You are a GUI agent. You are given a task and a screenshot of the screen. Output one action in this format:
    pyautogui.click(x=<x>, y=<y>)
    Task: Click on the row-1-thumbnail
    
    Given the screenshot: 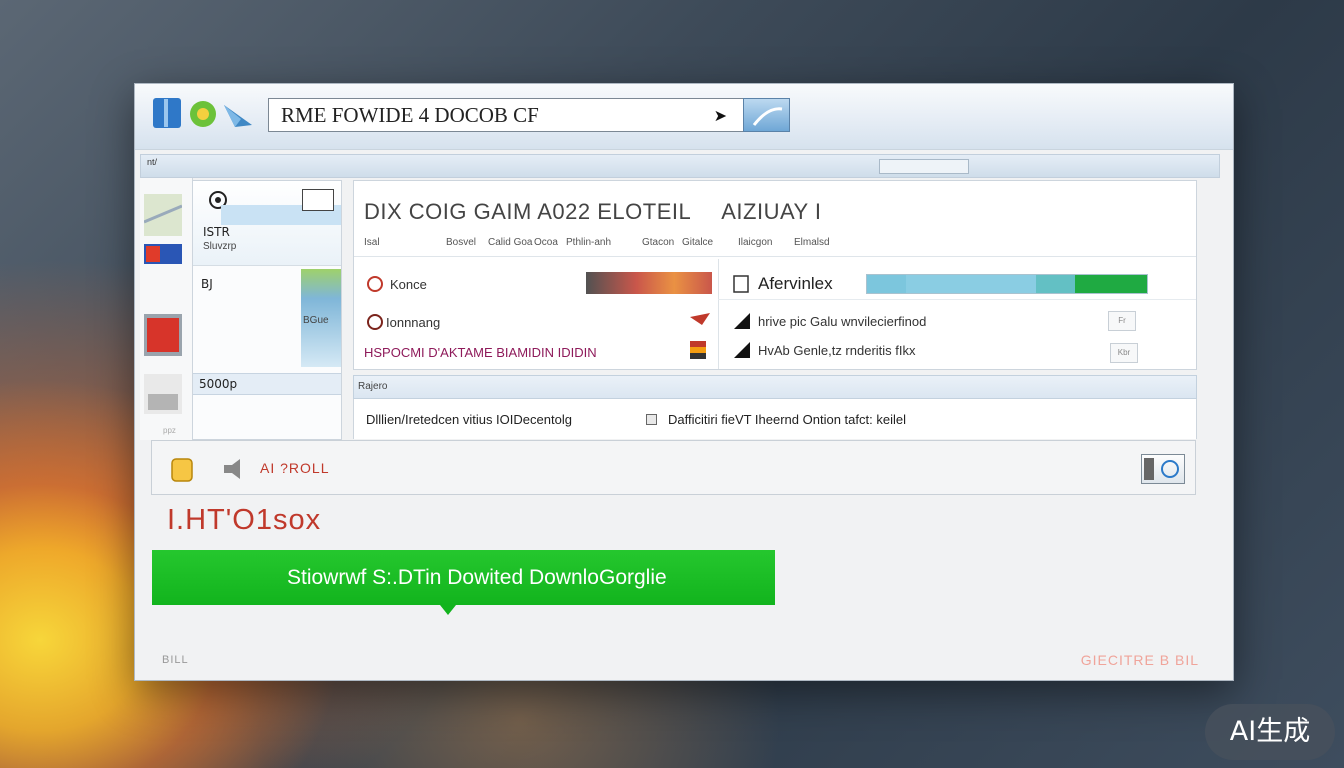 What is the action you would take?
    pyautogui.click(x=649, y=283)
    